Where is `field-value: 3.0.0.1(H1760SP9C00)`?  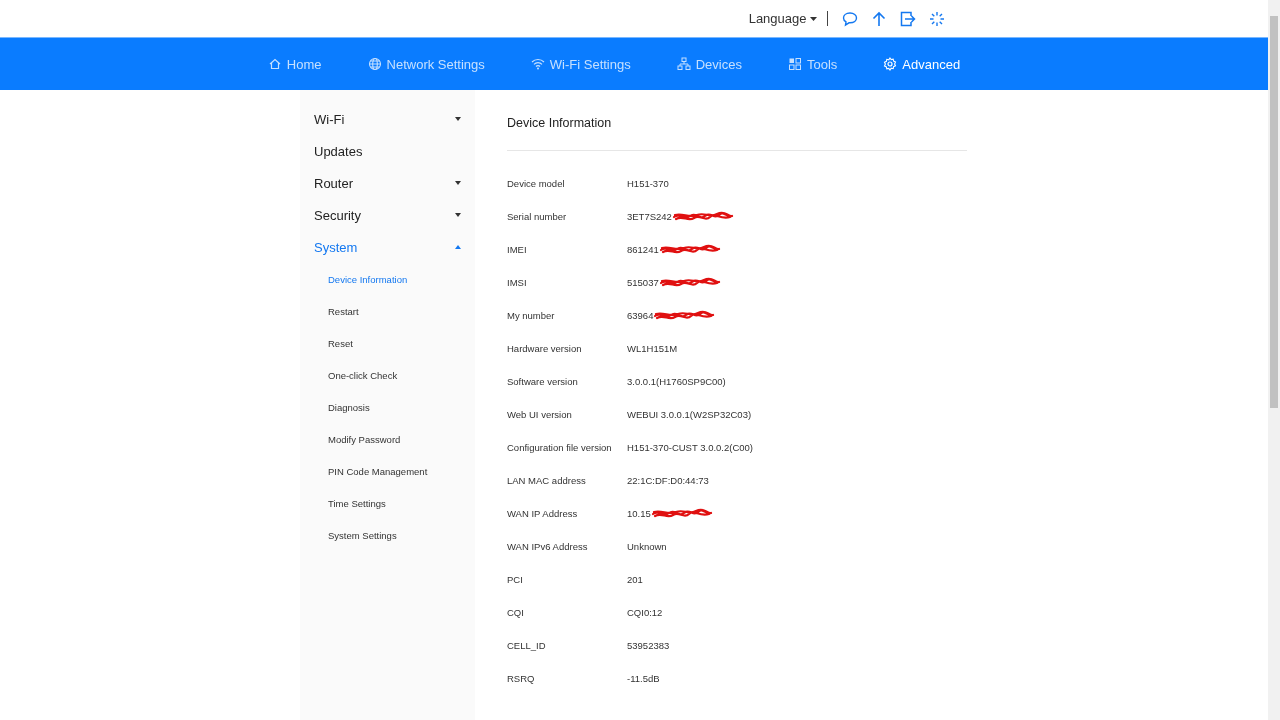
field-value: 3.0.0.1(H1760SP9C00) is located at coordinates (676, 381).